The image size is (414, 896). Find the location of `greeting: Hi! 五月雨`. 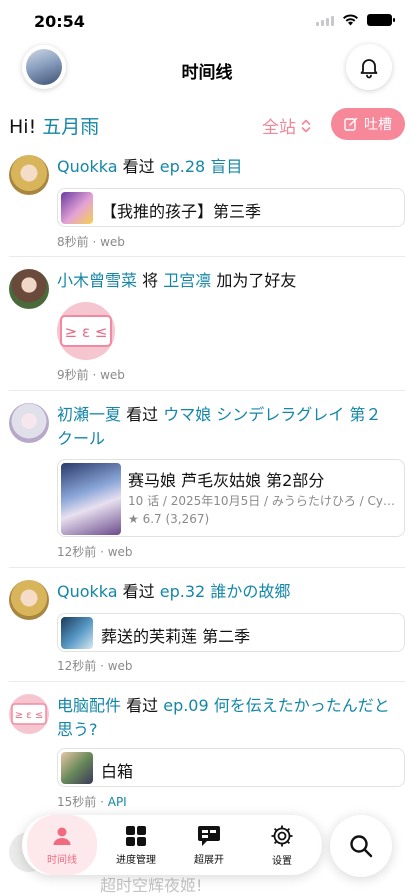

greeting: Hi! 五月雨 is located at coordinates (54, 125).